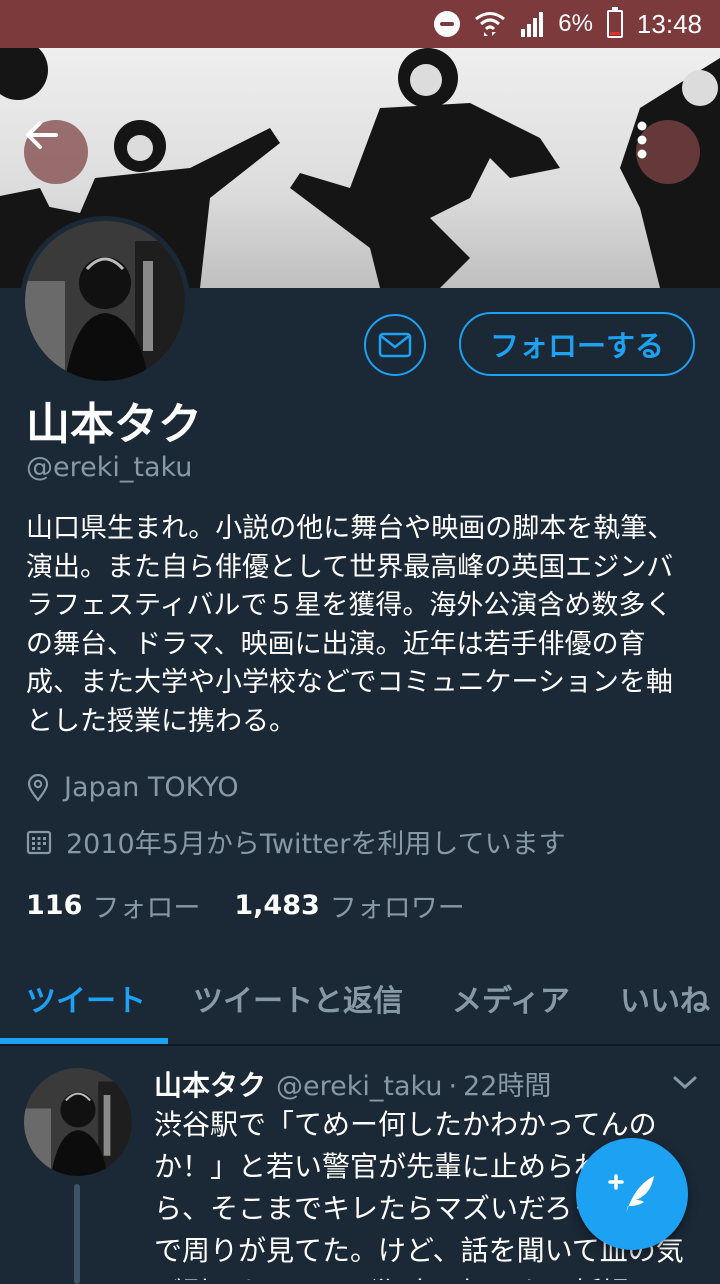 This screenshot has height=1284, width=720. What do you see at coordinates (447, 24) in the screenshot?
I see `do-not-disturb-icon` at bounding box center [447, 24].